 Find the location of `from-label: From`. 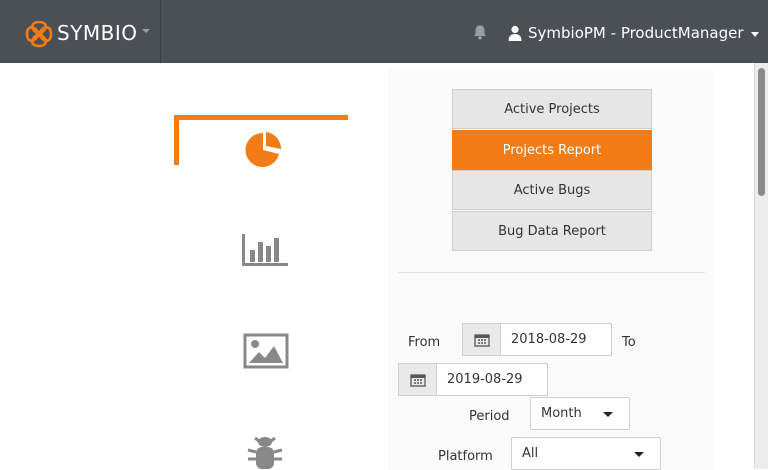

from-label: From is located at coordinates (424, 342).